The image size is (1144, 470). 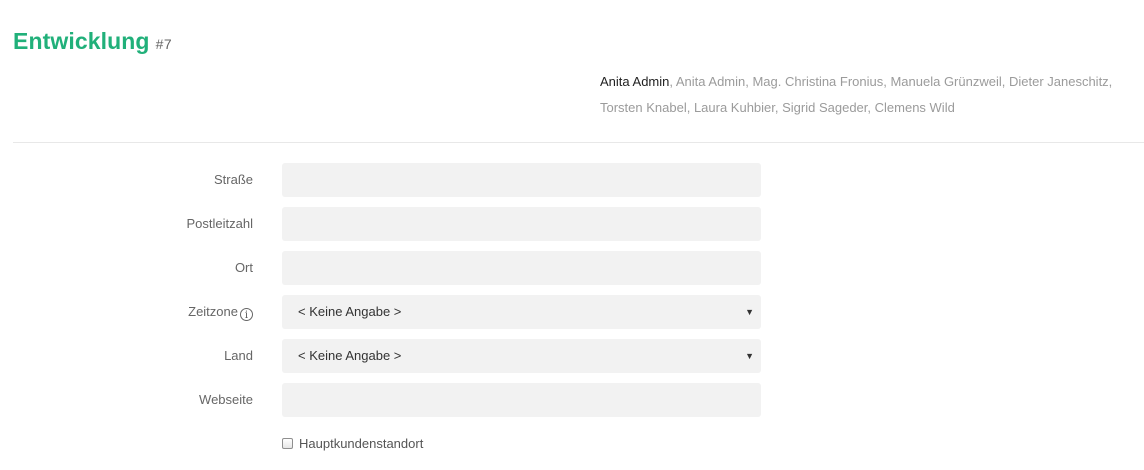 What do you see at coordinates (81, 41) in the screenshot?
I see `page-title: Entwicklung` at bounding box center [81, 41].